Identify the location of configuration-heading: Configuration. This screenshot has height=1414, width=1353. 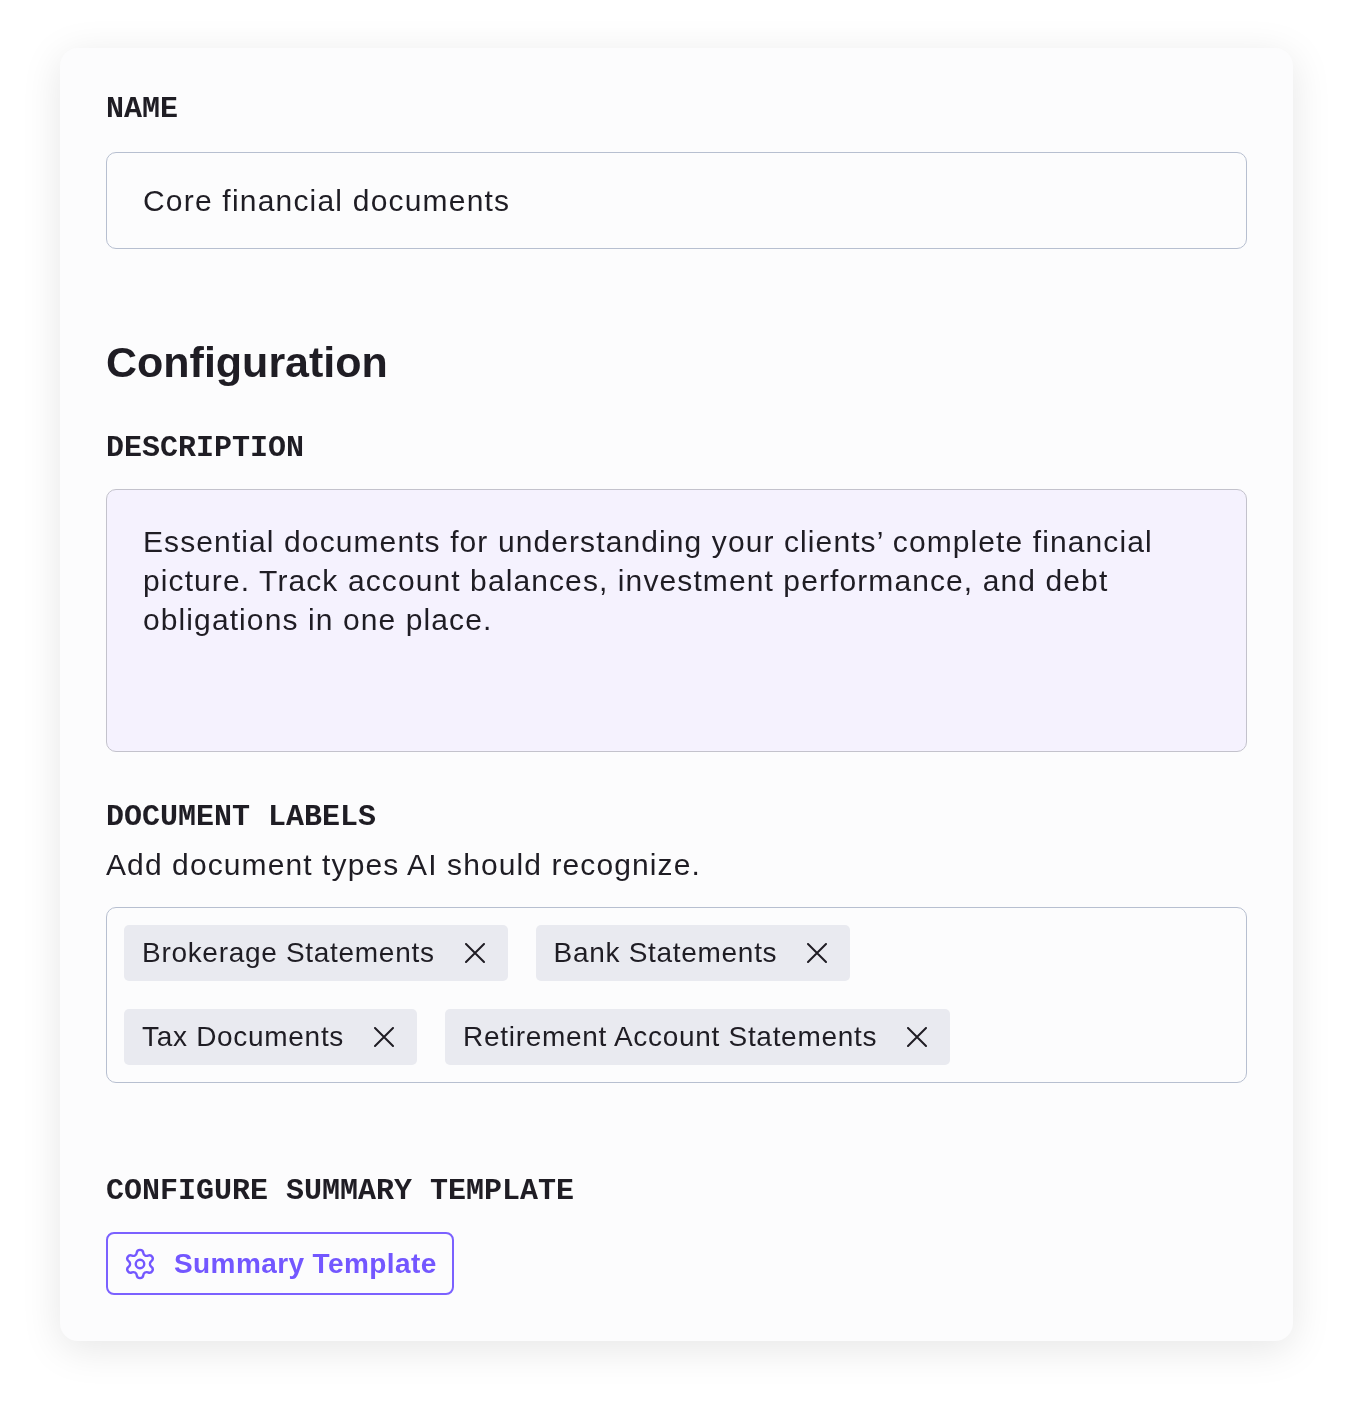
(247, 362).